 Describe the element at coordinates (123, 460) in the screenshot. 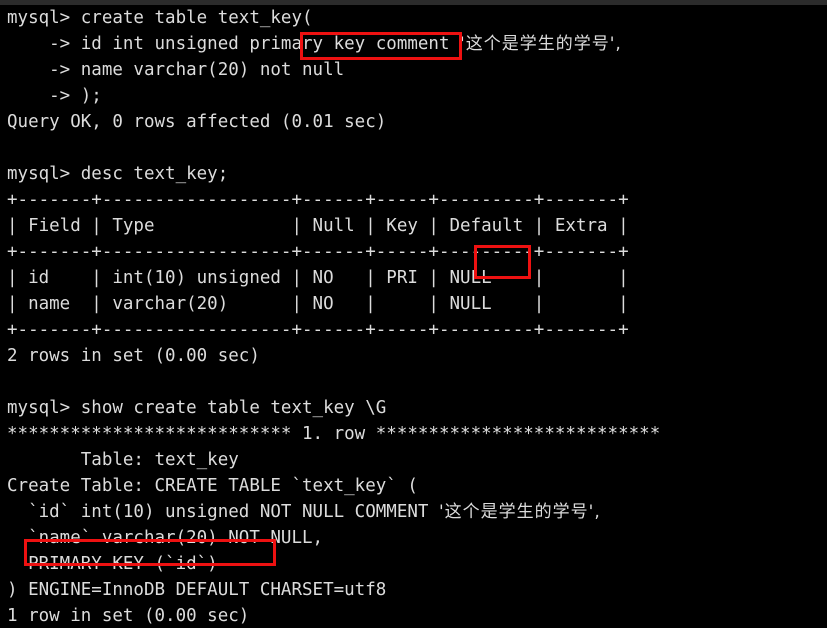

I see `terminal-line: Table: text_key` at that location.